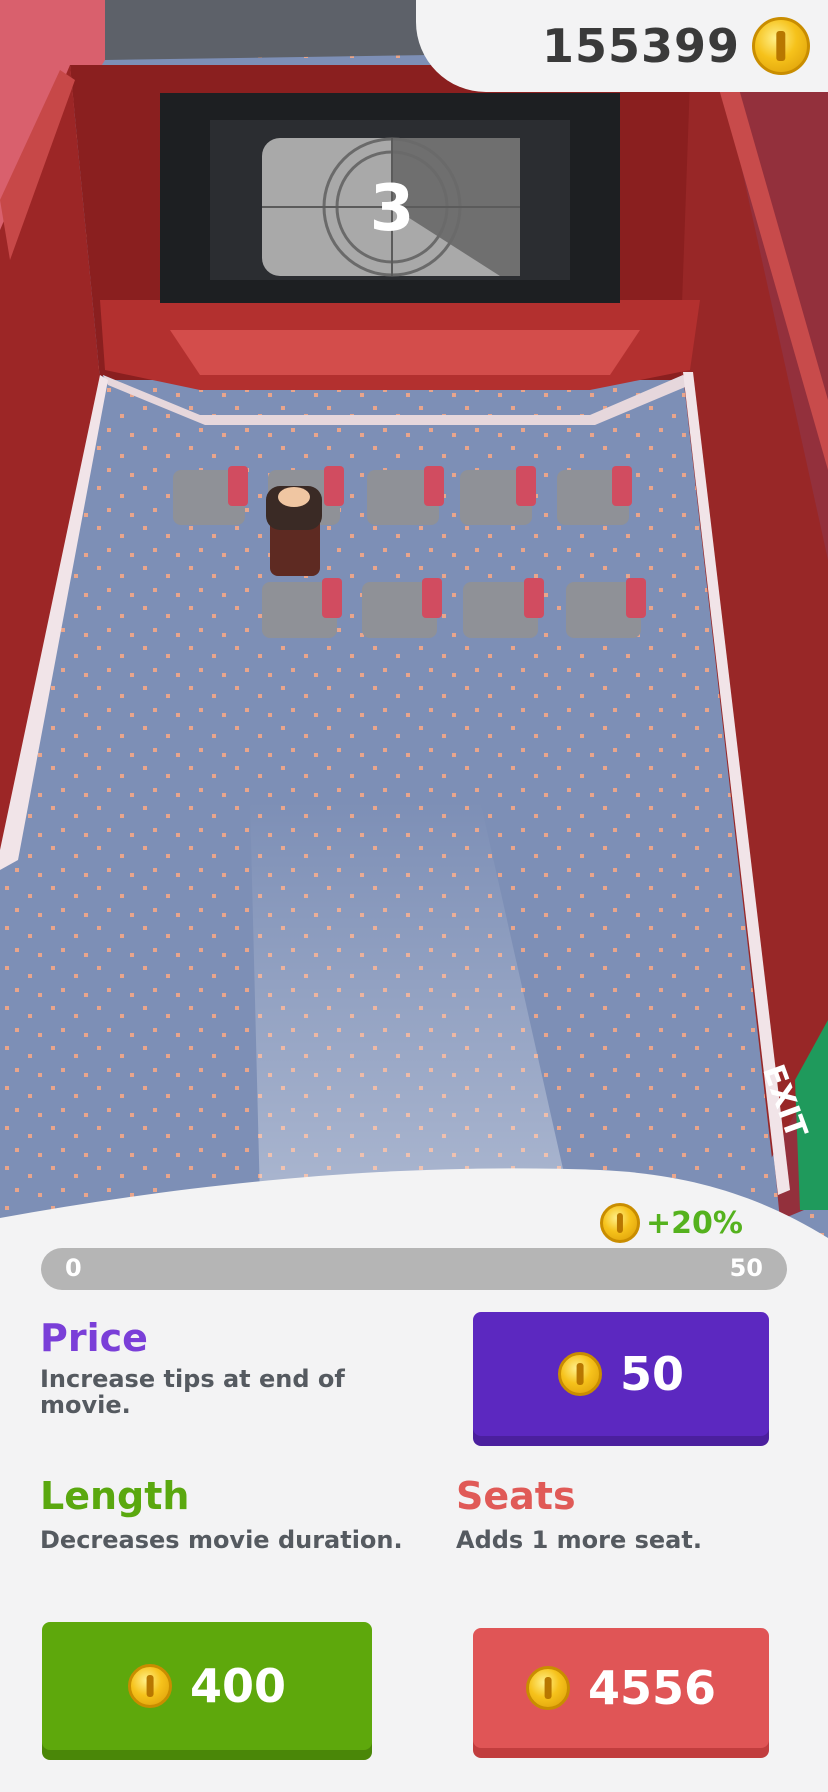 Image resolution: width=828 pixels, height=1792 pixels. Describe the element at coordinates (238, 1686) in the screenshot. I see `length-upgrade-cost: 400` at that location.